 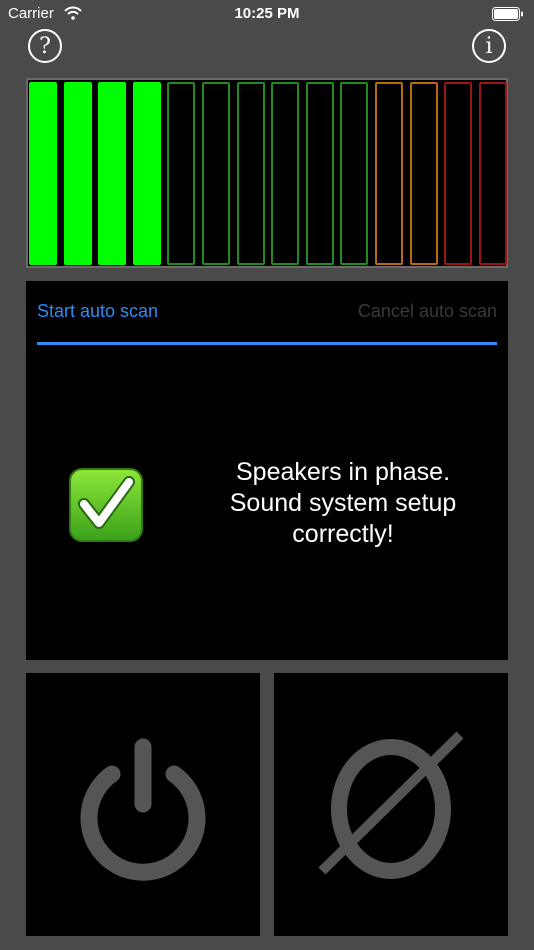 I want to click on status-bar: Carrier 10:25 PM, so click(x=267, y=15).